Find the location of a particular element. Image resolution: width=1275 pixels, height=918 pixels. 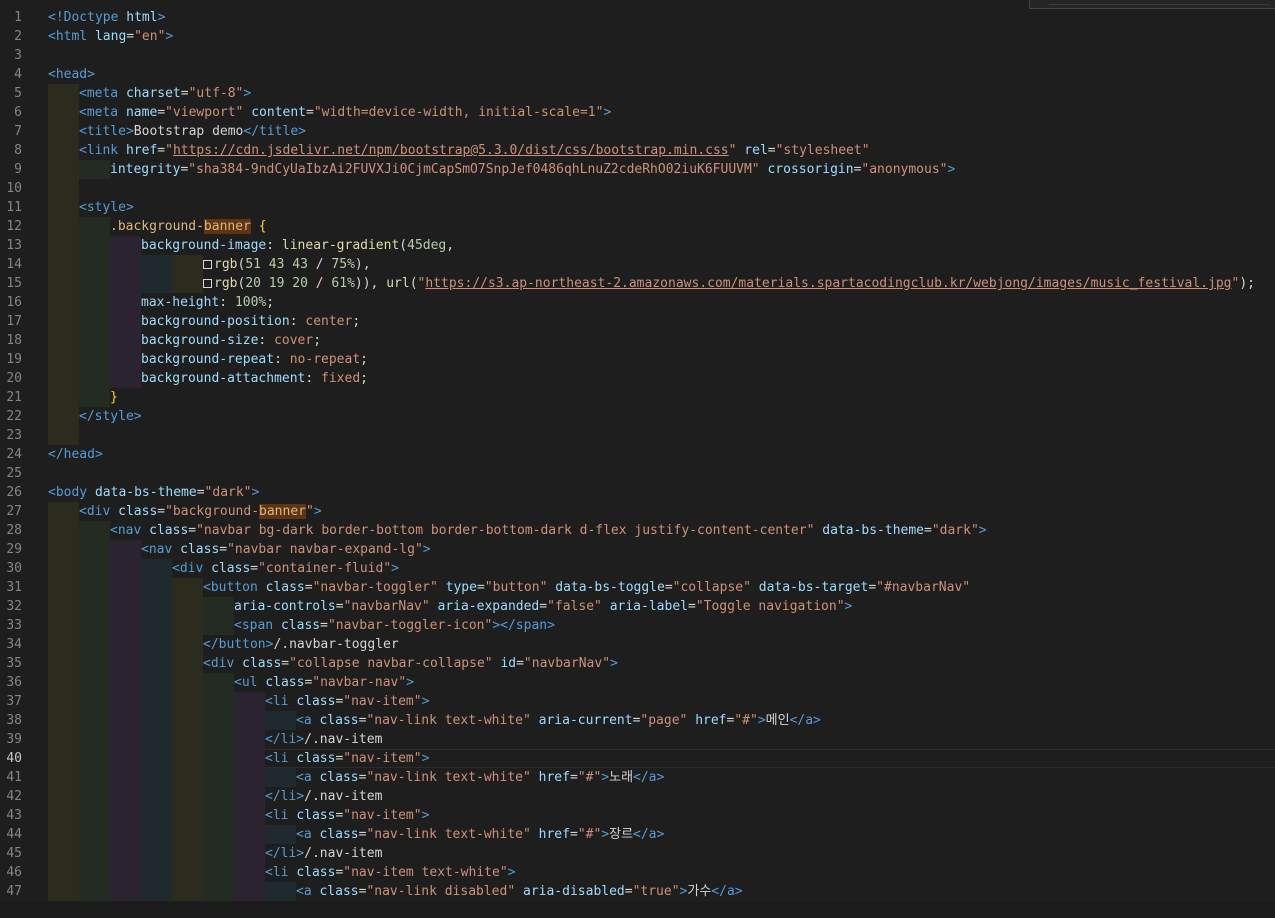

code-token: : is located at coordinates (297, 321).